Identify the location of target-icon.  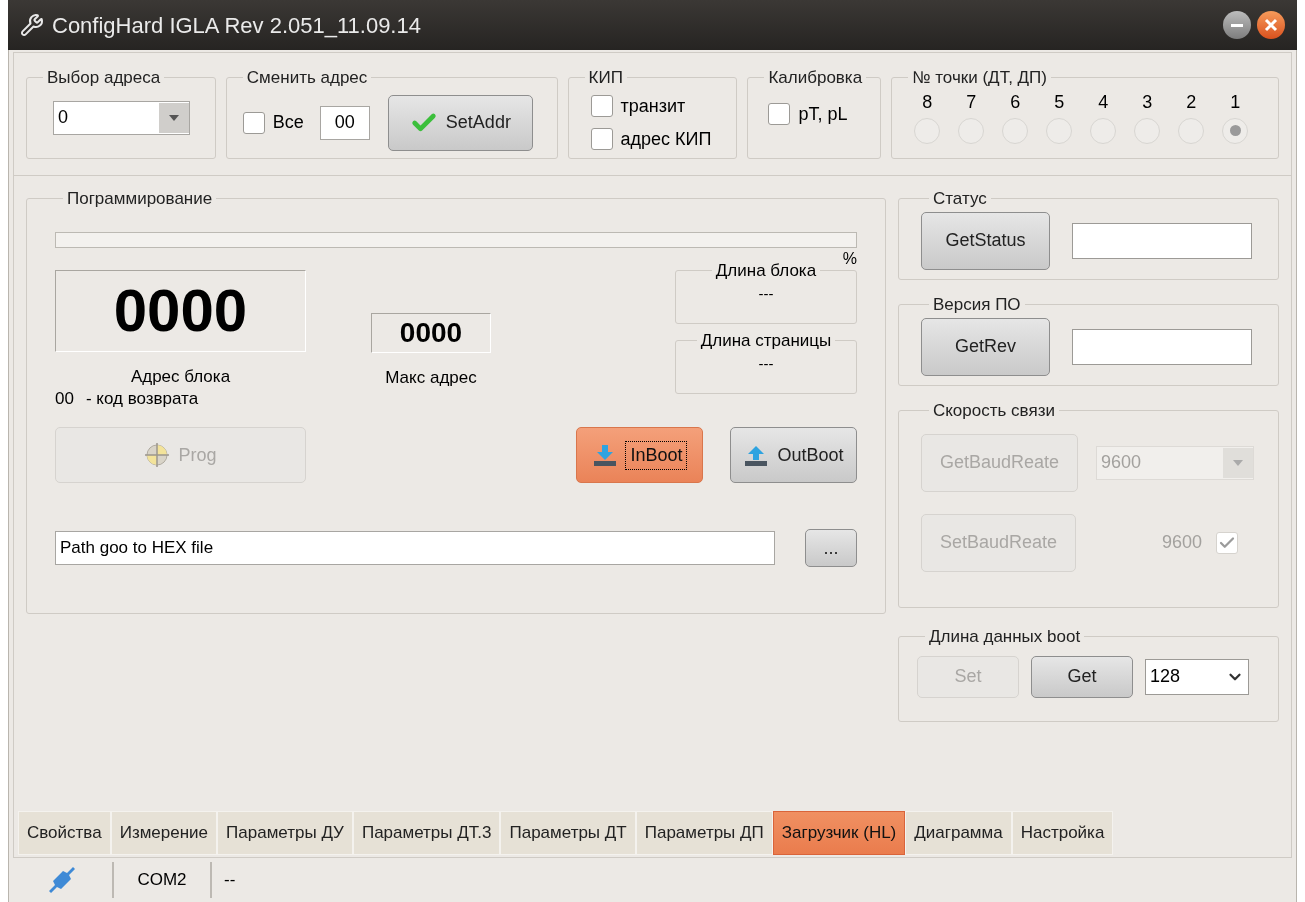
(157, 455).